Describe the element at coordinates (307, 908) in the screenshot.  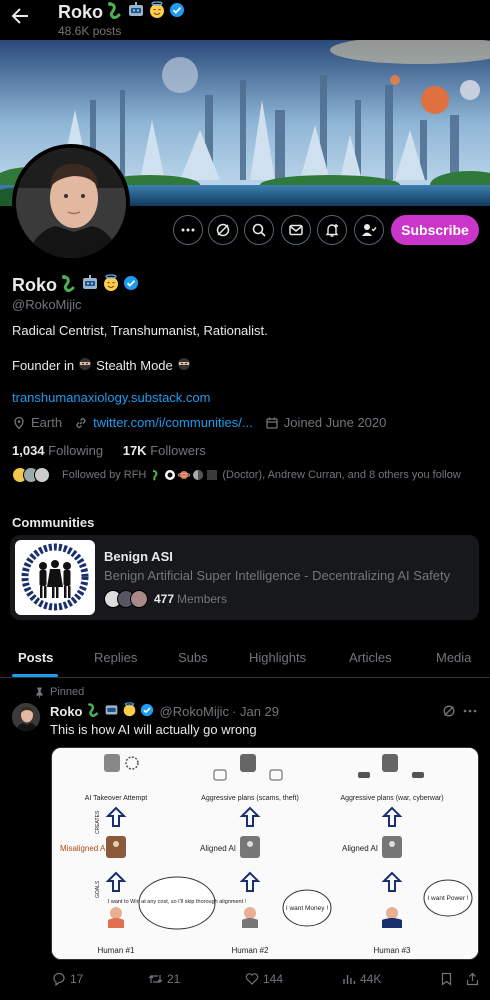
I see `diagram-bubble-2: I want Money !` at that location.